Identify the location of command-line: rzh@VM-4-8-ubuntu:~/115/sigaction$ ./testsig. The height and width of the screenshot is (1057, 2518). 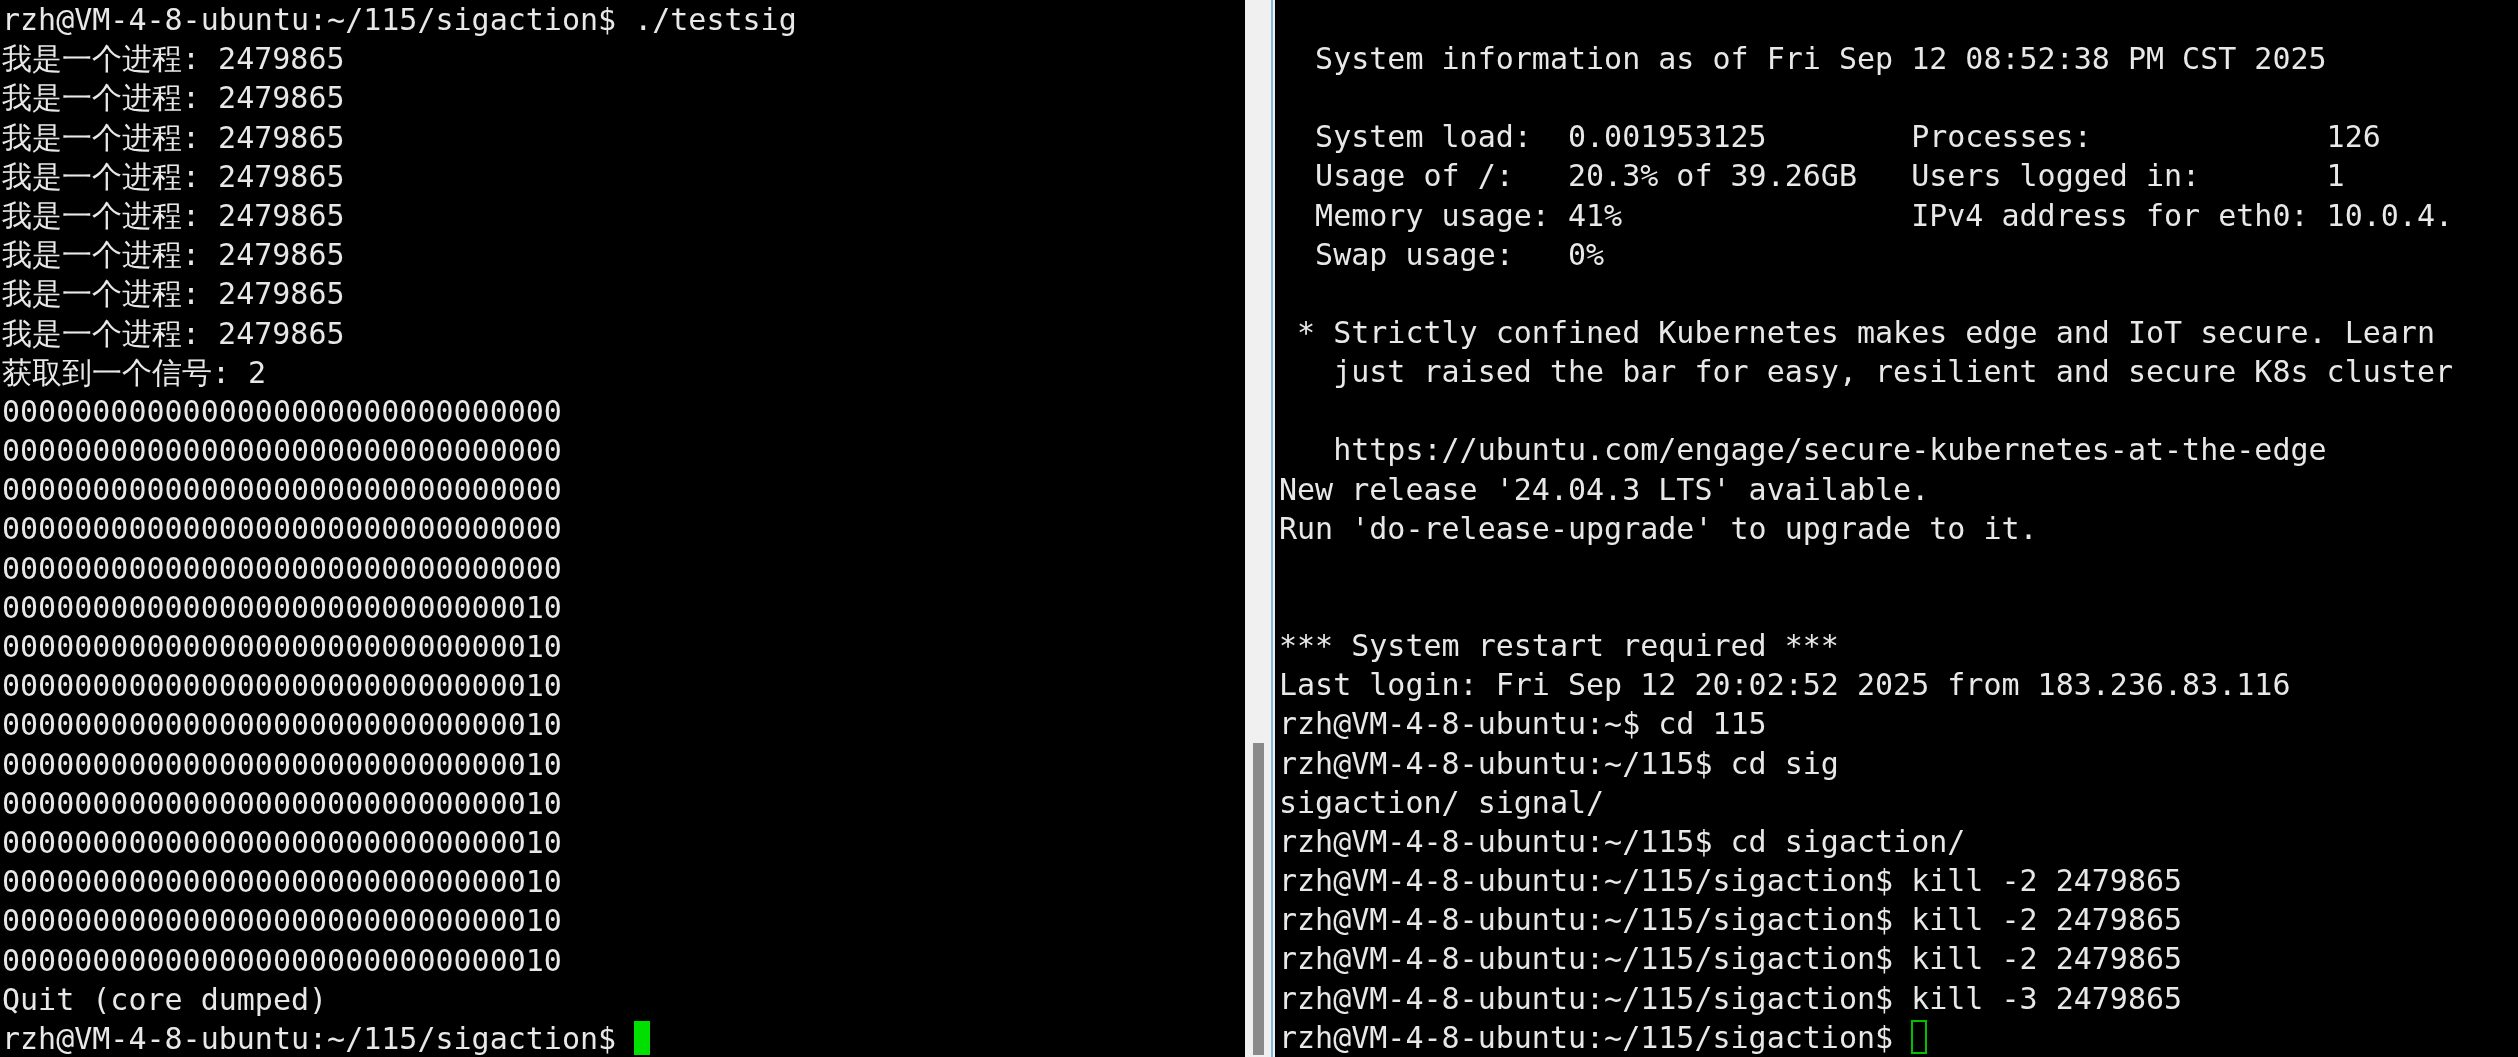
(399, 20).